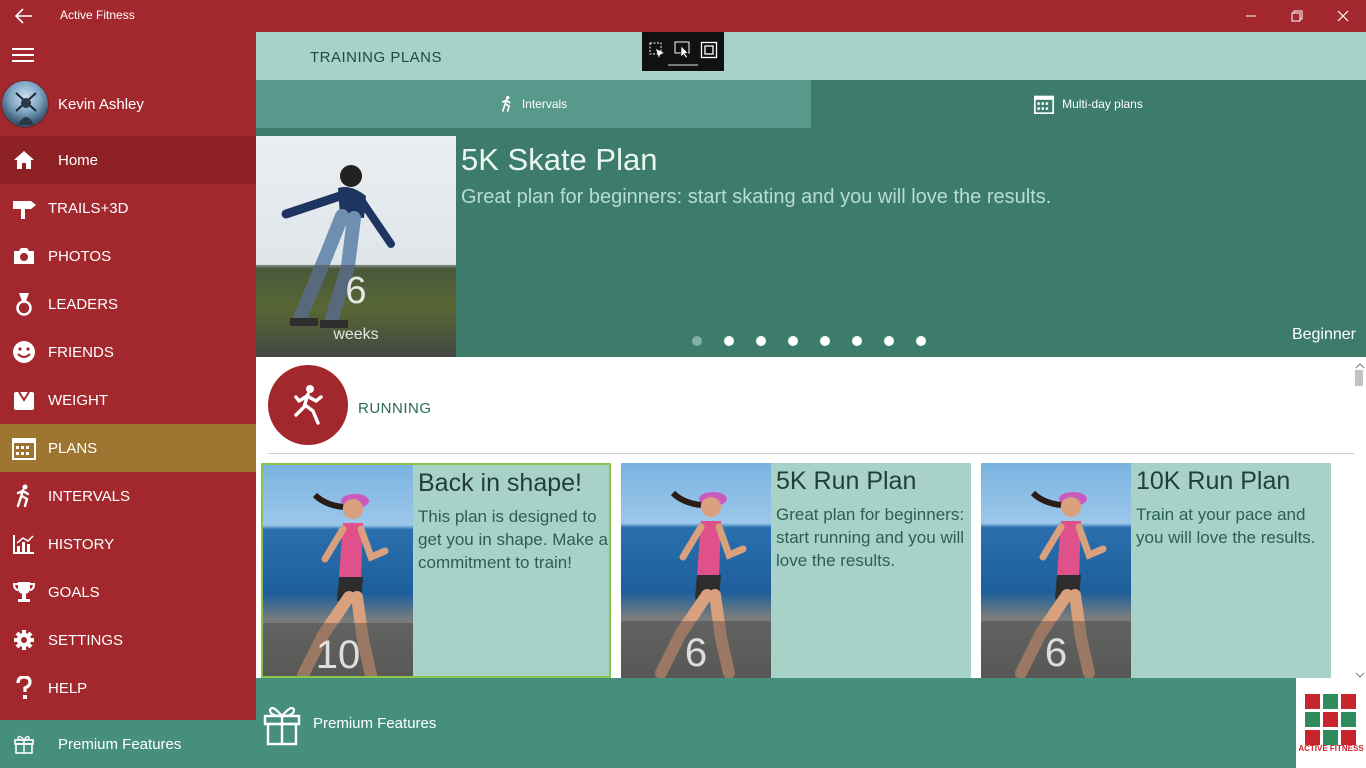 The image size is (1366, 768). Describe the element at coordinates (1343, 16) in the screenshot. I see `close-button` at that location.